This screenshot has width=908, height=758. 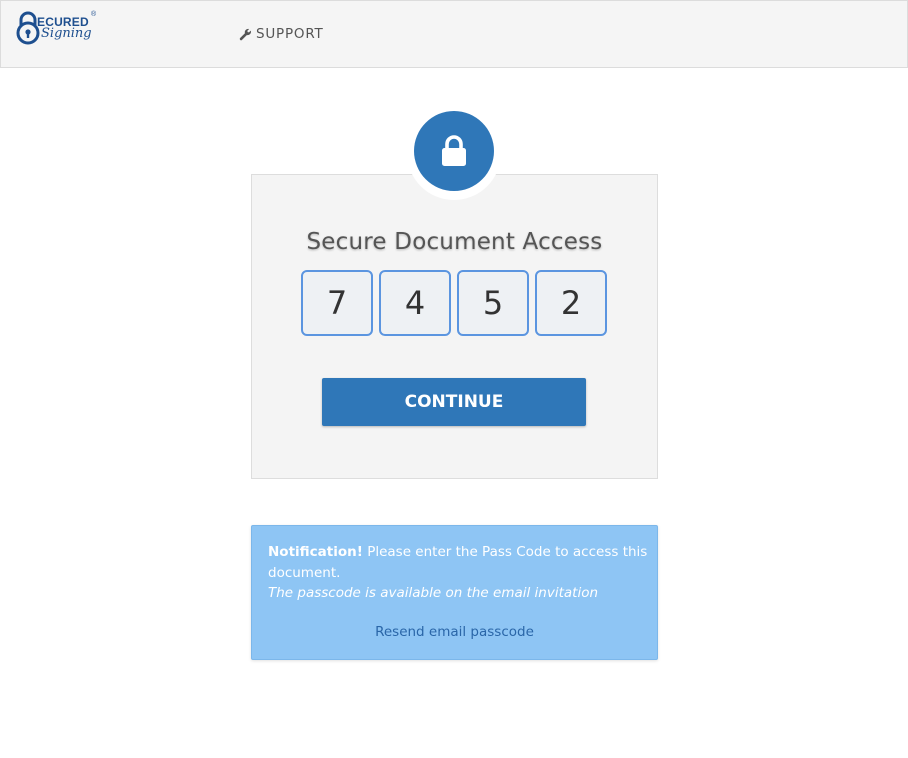 What do you see at coordinates (454, 402) in the screenshot?
I see `continue-button: CONTINUE` at bounding box center [454, 402].